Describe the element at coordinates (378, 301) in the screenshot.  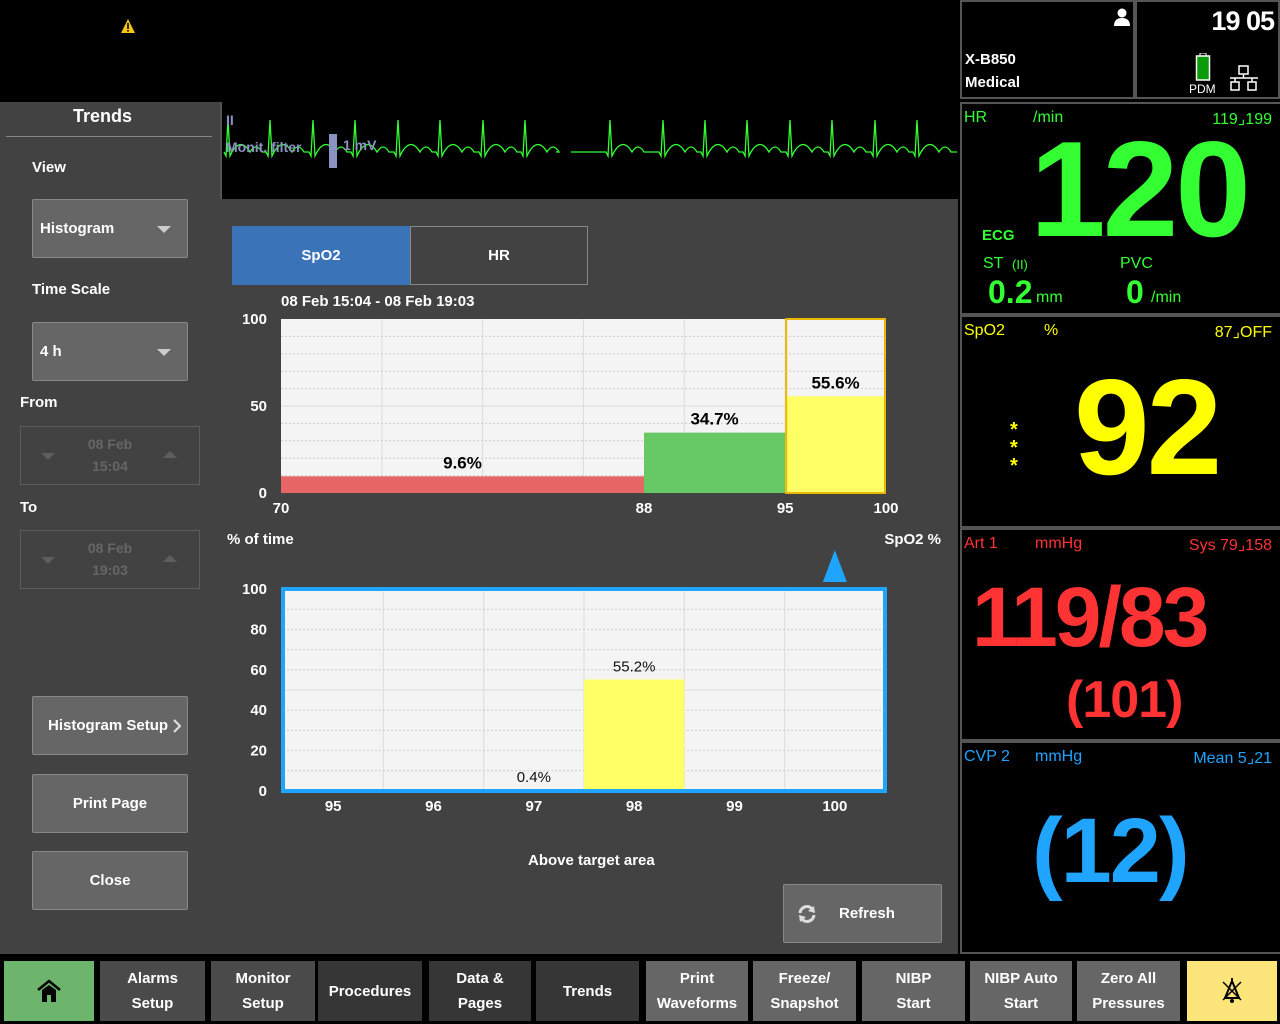
I see `time-range: 08 Feb 15:04 - 08 Feb 19:03` at that location.